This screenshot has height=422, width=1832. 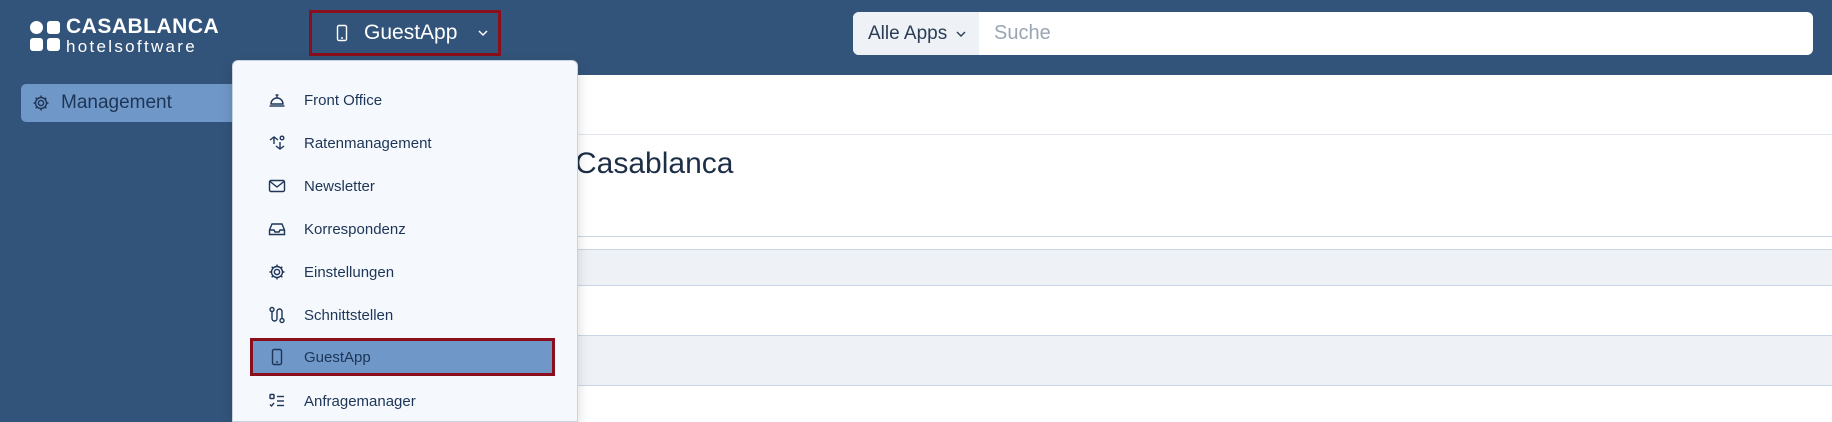 What do you see at coordinates (45, 35) in the screenshot?
I see `logo-mark-icon` at bounding box center [45, 35].